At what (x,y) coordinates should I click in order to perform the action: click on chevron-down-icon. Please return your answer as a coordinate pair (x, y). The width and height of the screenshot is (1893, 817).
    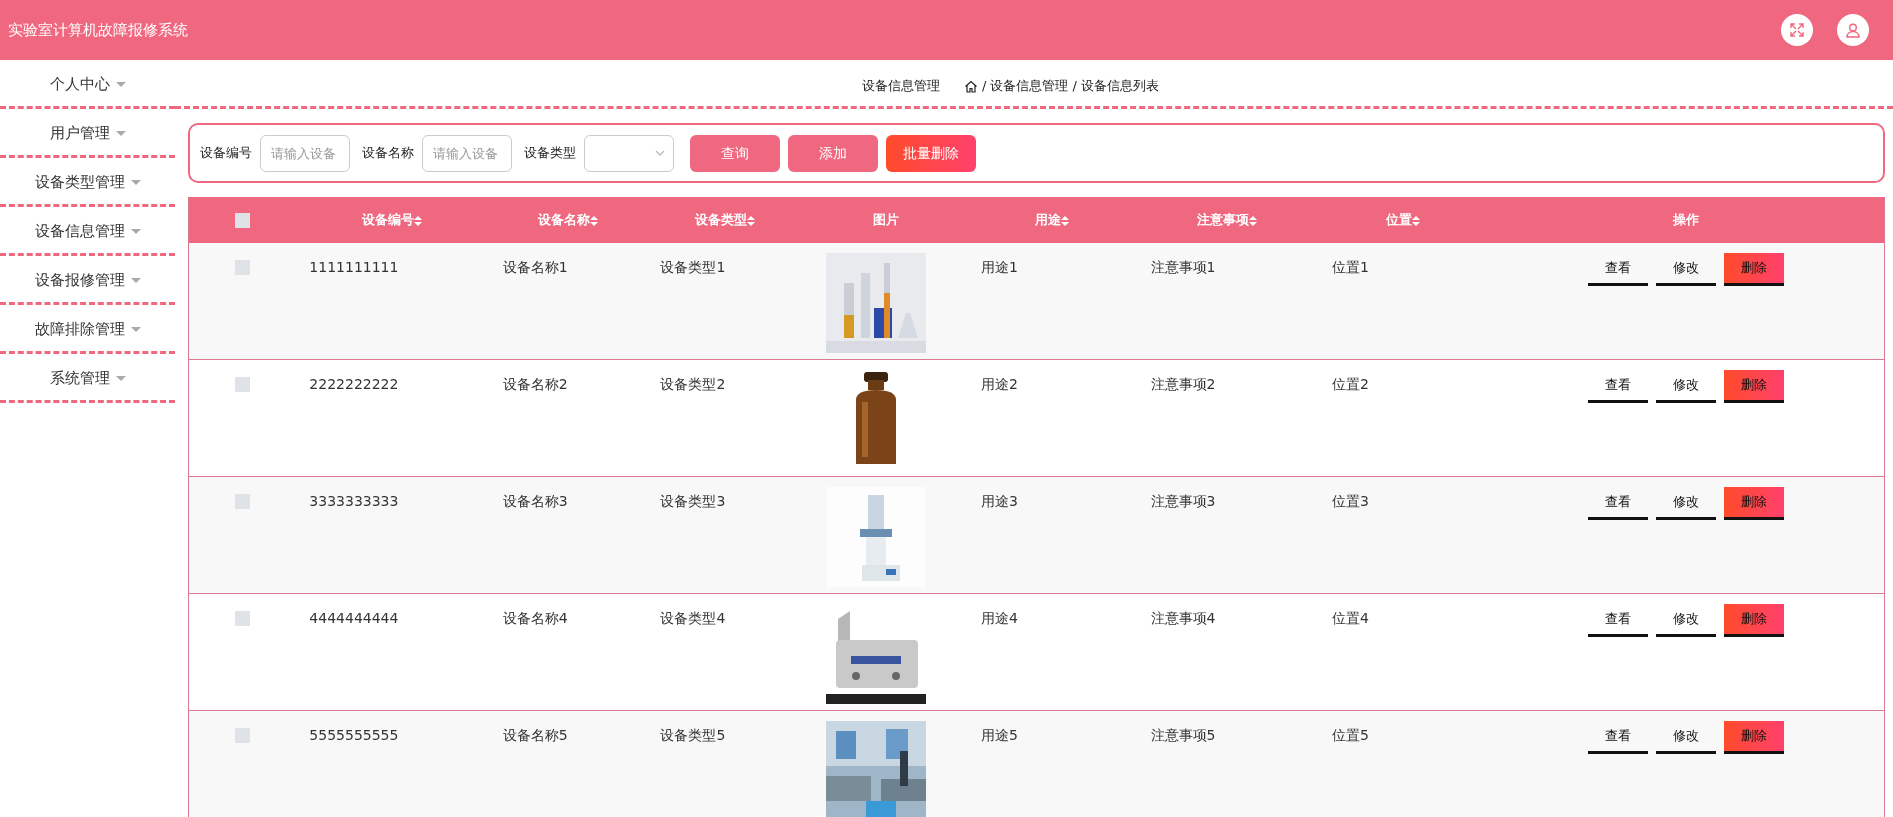
    Looking at the image, I should click on (660, 153).